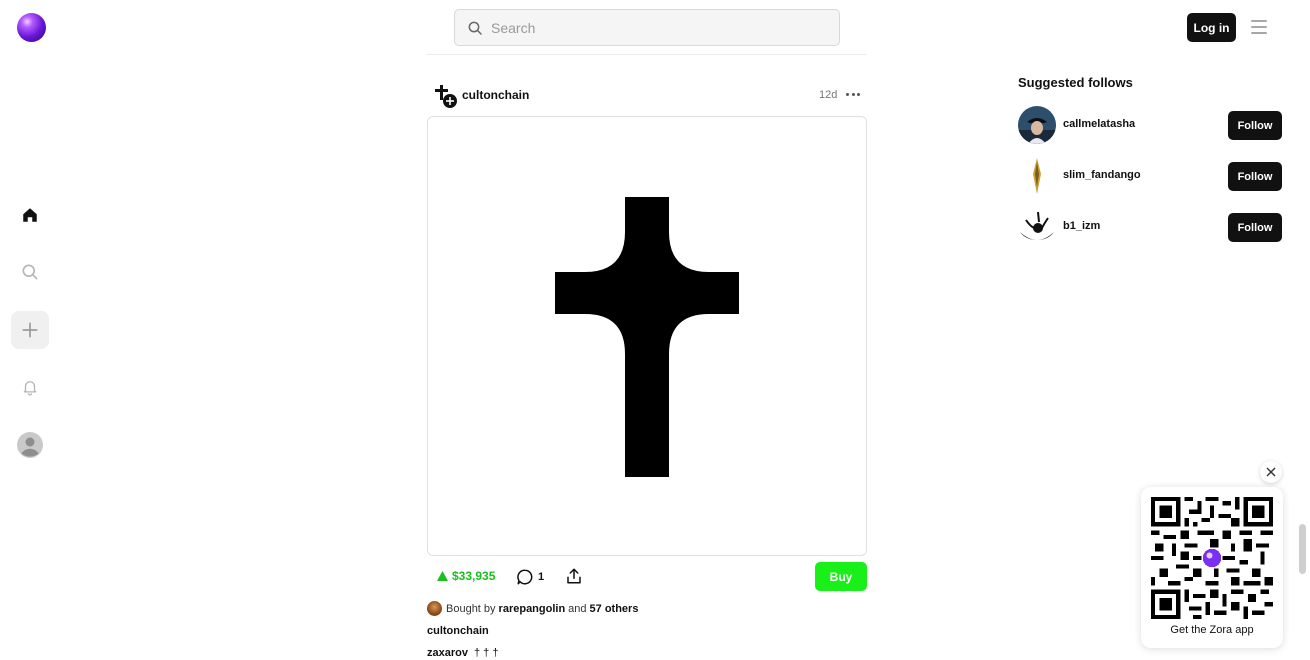 The image size is (1310, 660). I want to click on user-name: b1_izm, so click(1081, 226).